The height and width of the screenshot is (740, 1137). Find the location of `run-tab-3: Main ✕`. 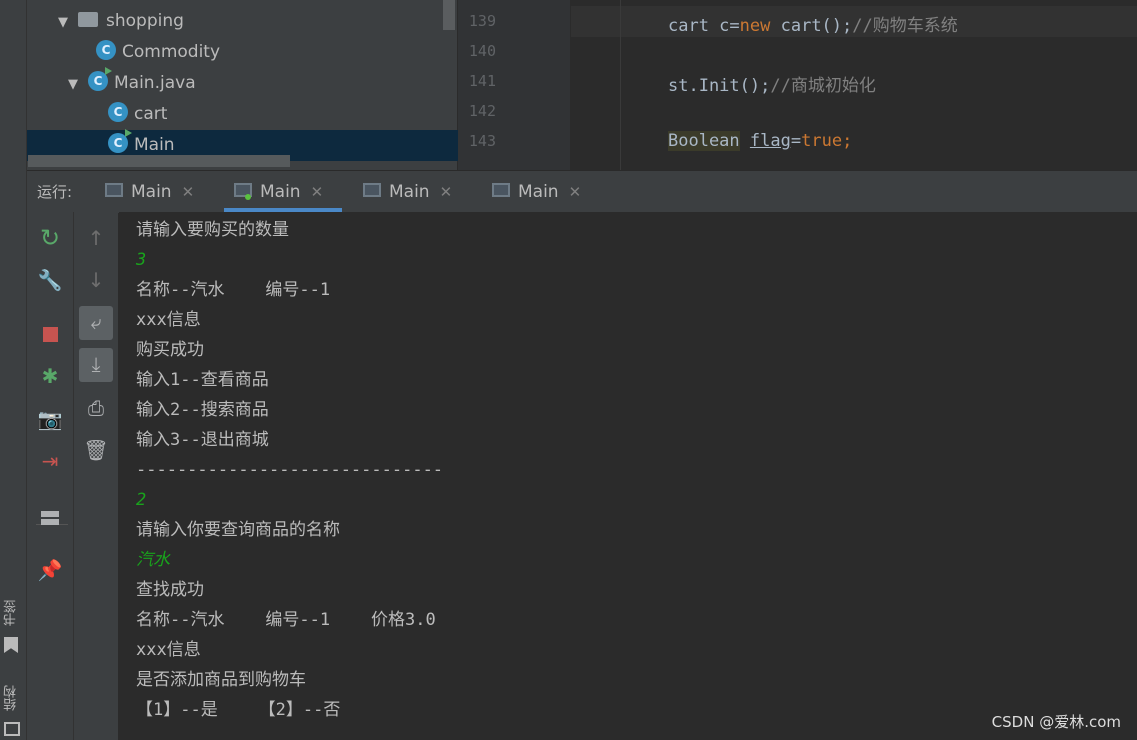

run-tab-3: Main ✕ is located at coordinates (407, 192).